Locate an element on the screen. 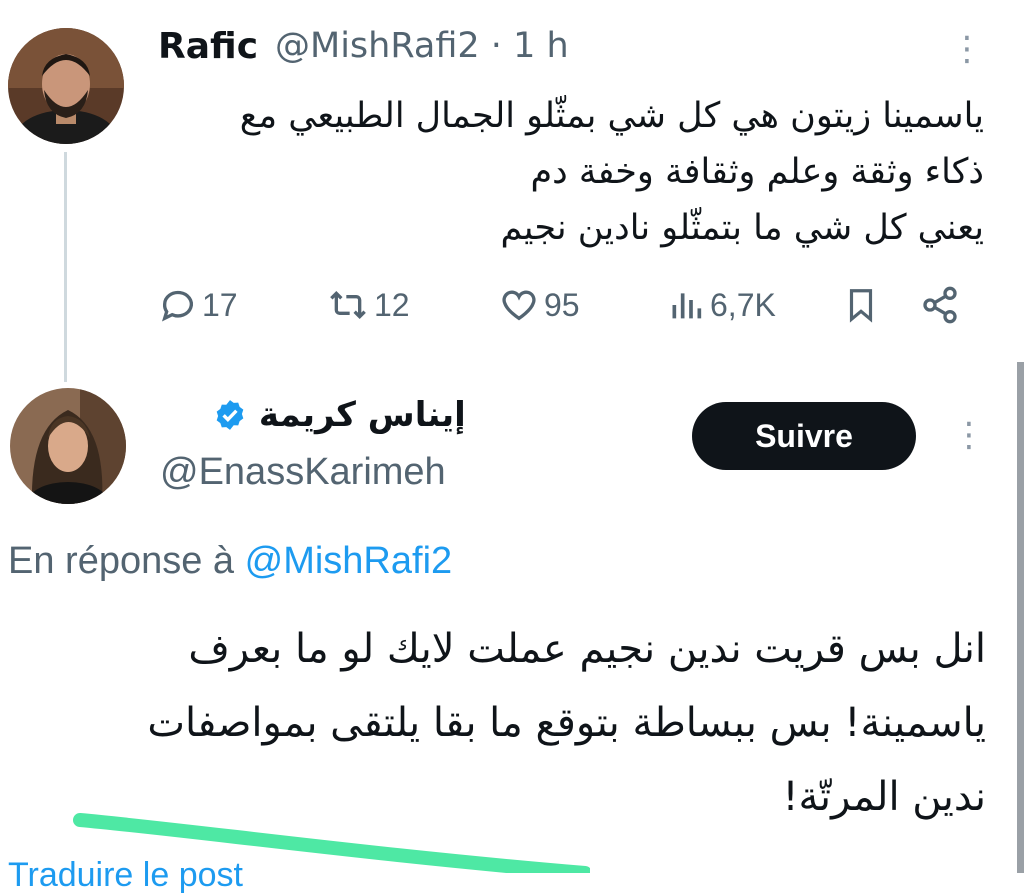 The image size is (1024, 895). bookmark-button is located at coordinates (863, 305).